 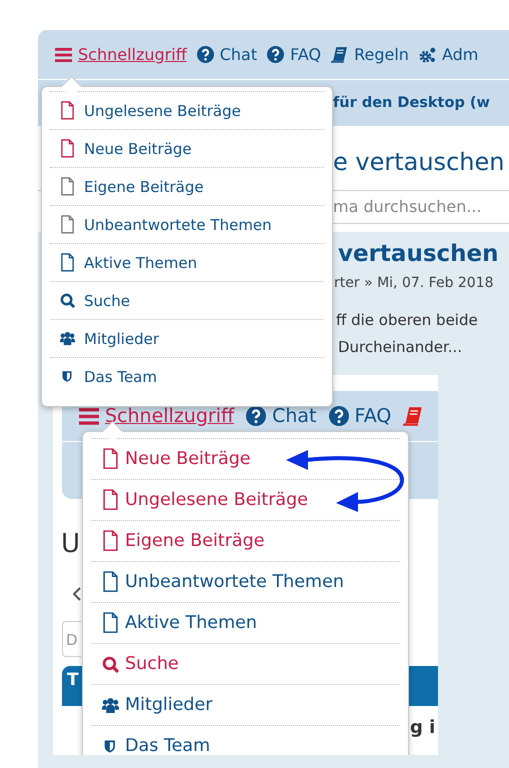 What do you see at coordinates (187, 148) in the screenshot?
I see `menu-item: Neue Beiträge` at bounding box center [187, 148].